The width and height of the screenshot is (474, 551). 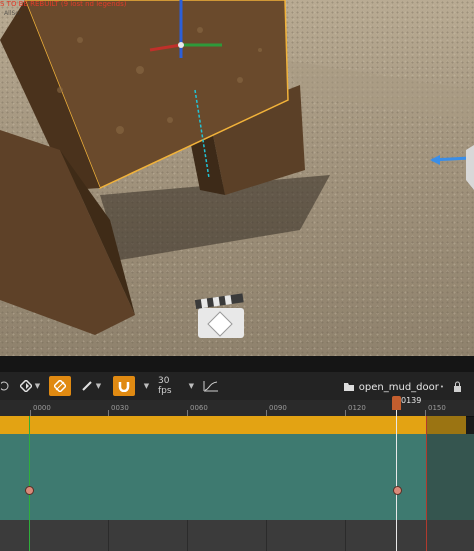 I want to click on transform-track-section, so click(x=213, y=477).